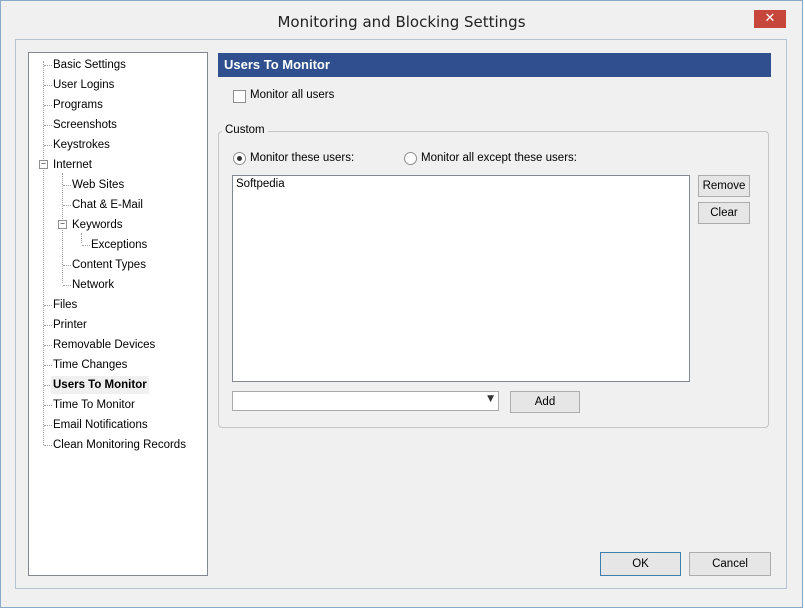  What do you see at coordinates (104, 345) in the screenshot?
I see `tree-item-removable-devices: Removable Devices` at bounding box center [104, 345].